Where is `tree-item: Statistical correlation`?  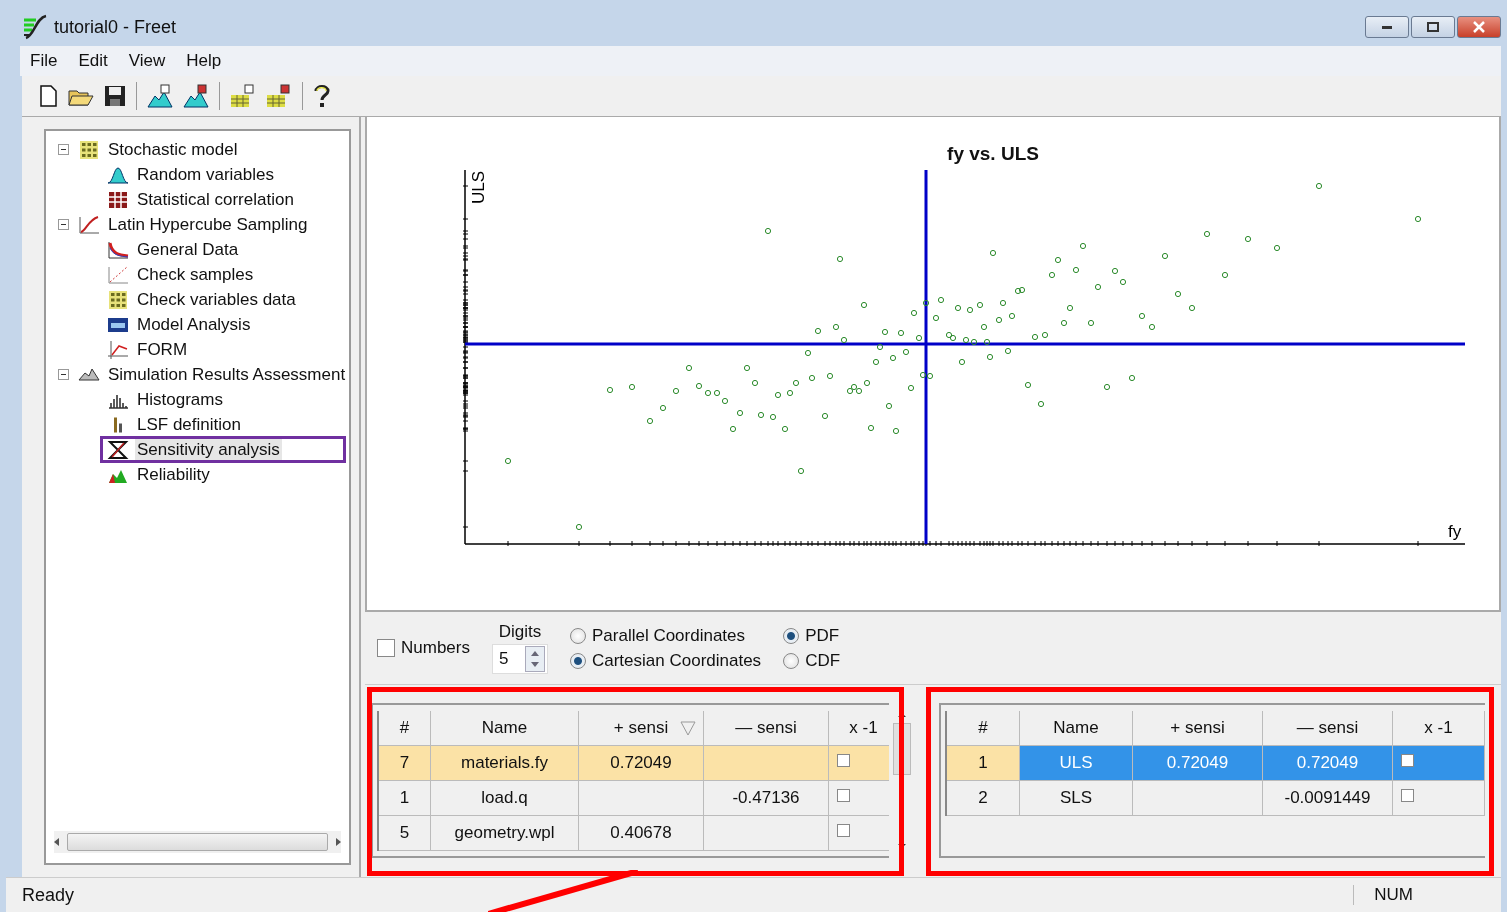
tree-item: Statistical correlation is located at coordinates (215, 199).